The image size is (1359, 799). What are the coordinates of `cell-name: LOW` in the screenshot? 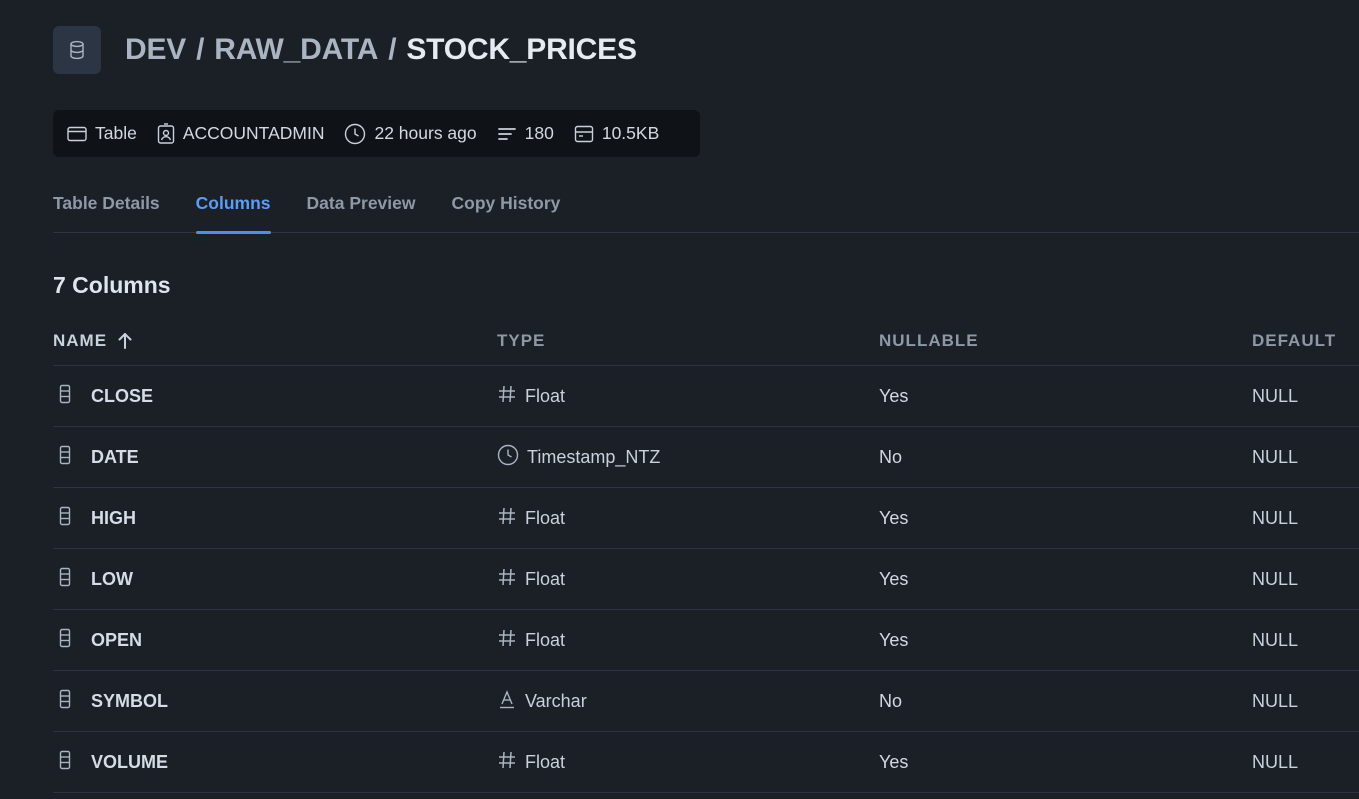 It's located at (275, 579).